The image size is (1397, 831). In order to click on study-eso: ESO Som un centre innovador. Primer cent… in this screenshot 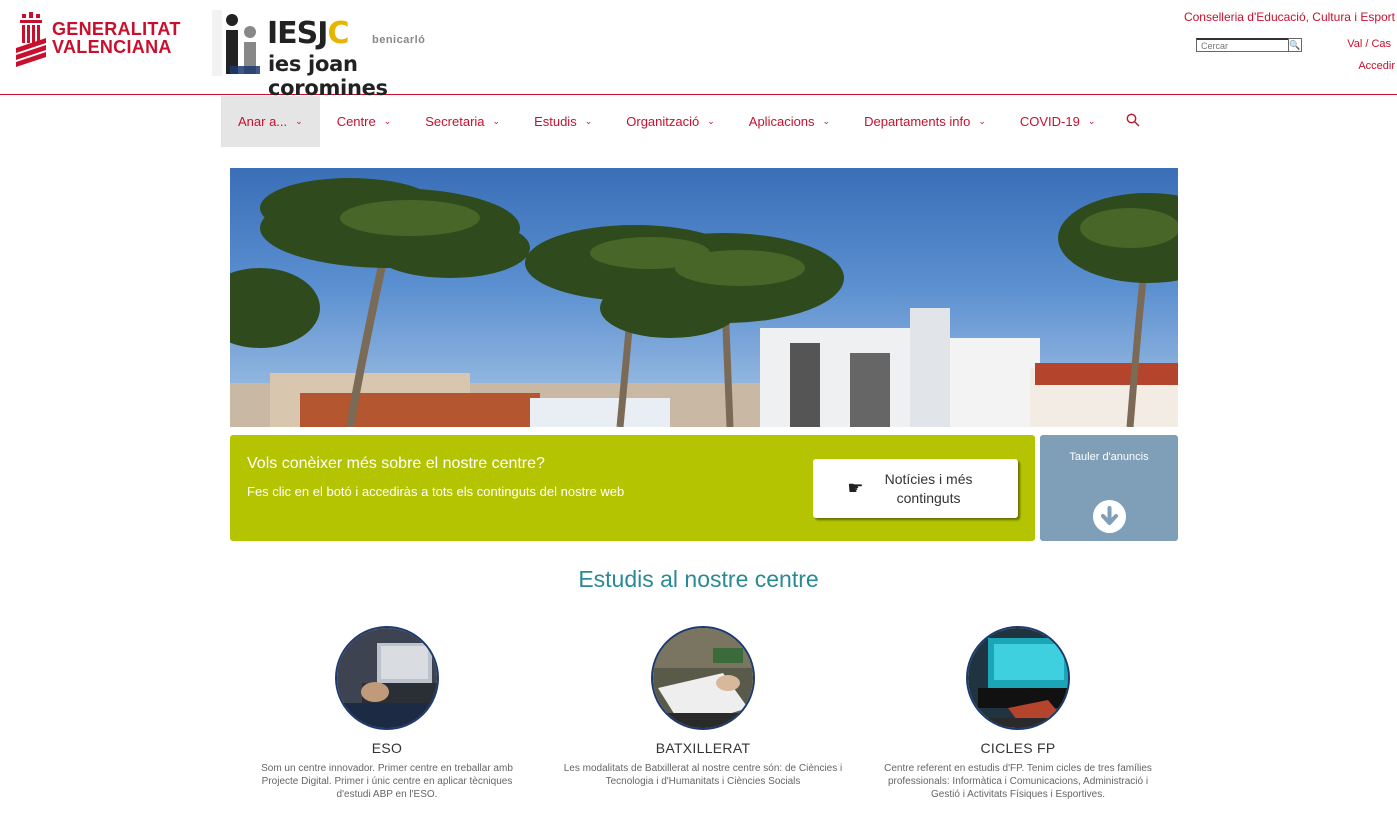, I will do `click(387, 713)`.